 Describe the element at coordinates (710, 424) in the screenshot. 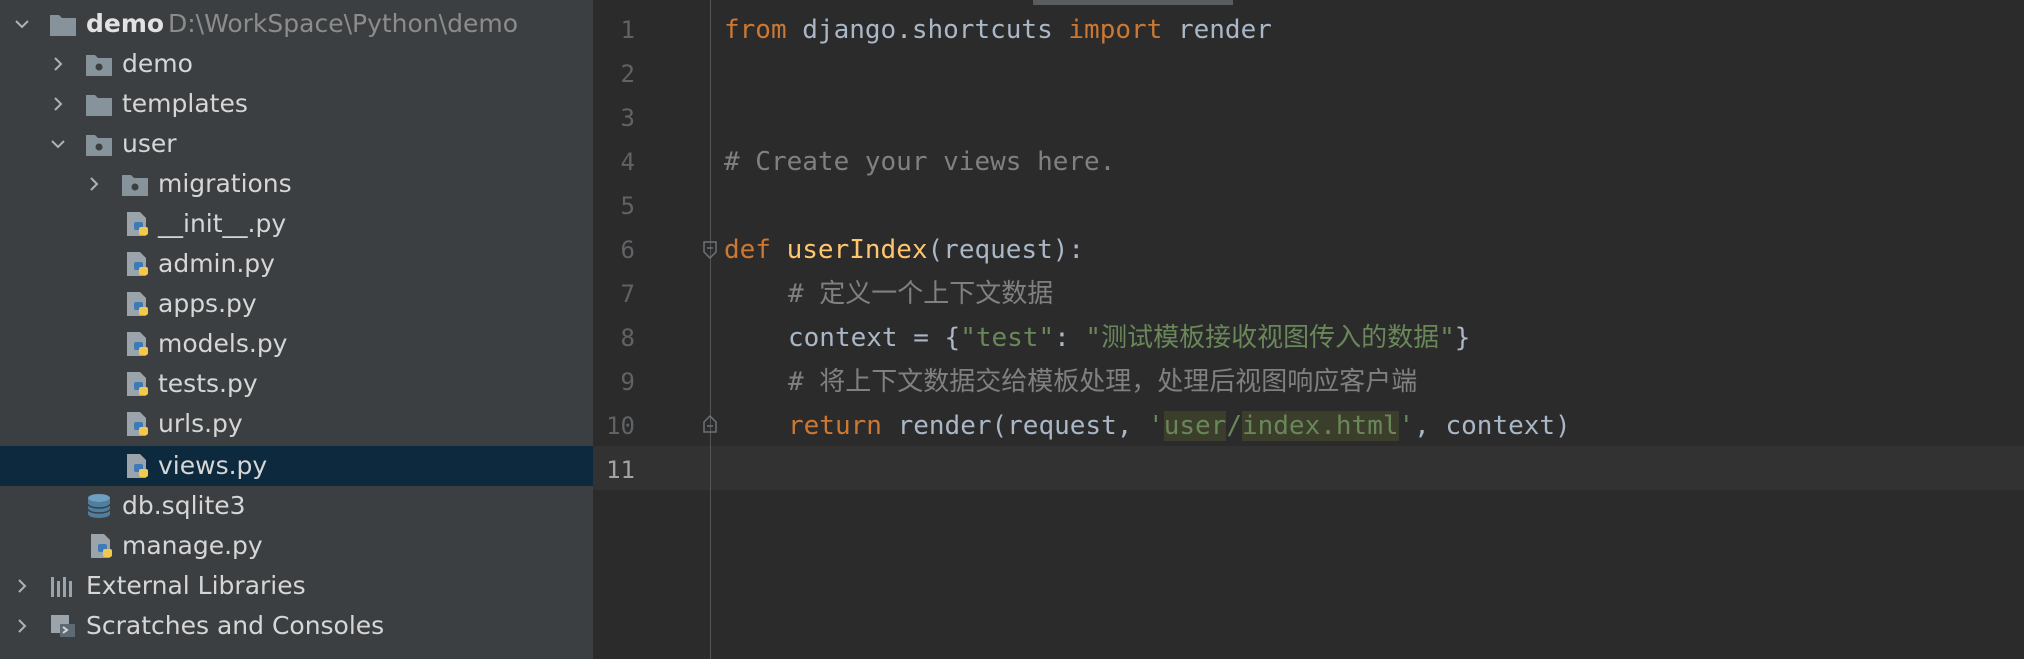

I see `fold-end-marker-icon` at that location.